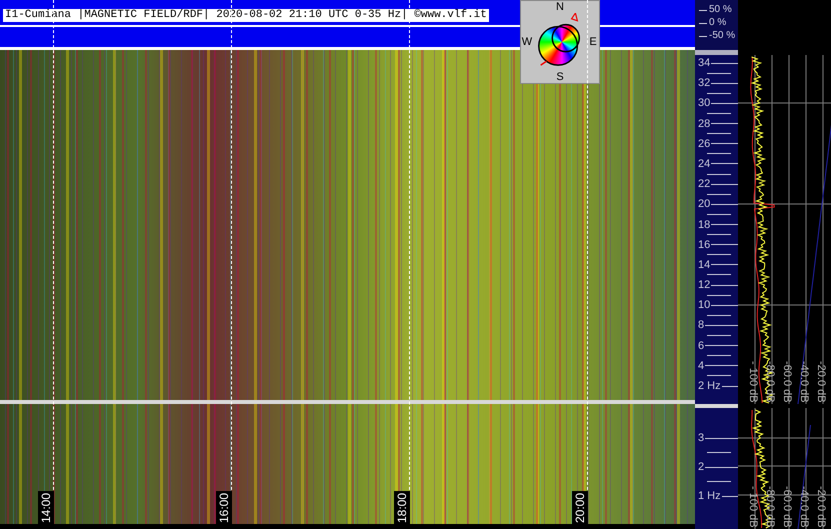 Image resolution: width=831 pixels, height=529 pixels. What do you see at coordinates (704, 264) in the screenshot?
I see `frequency-label: 14` at bounding box center [704, 264].